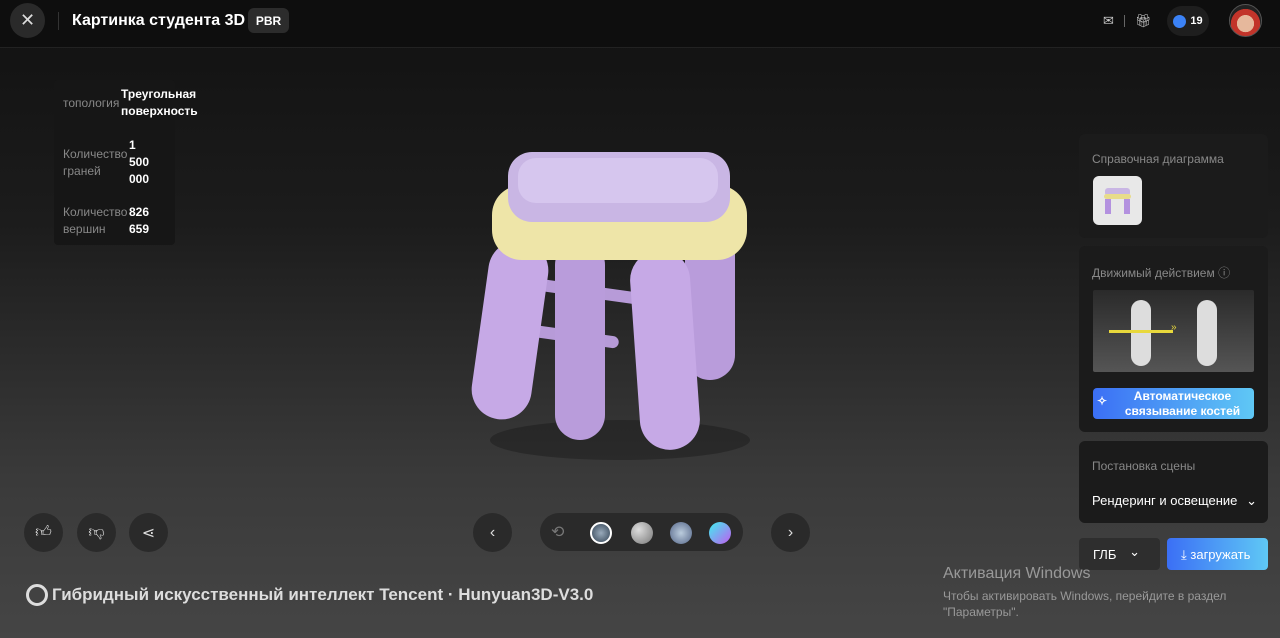  I want to click on download-icon: ⤓, so click(1184, 554).